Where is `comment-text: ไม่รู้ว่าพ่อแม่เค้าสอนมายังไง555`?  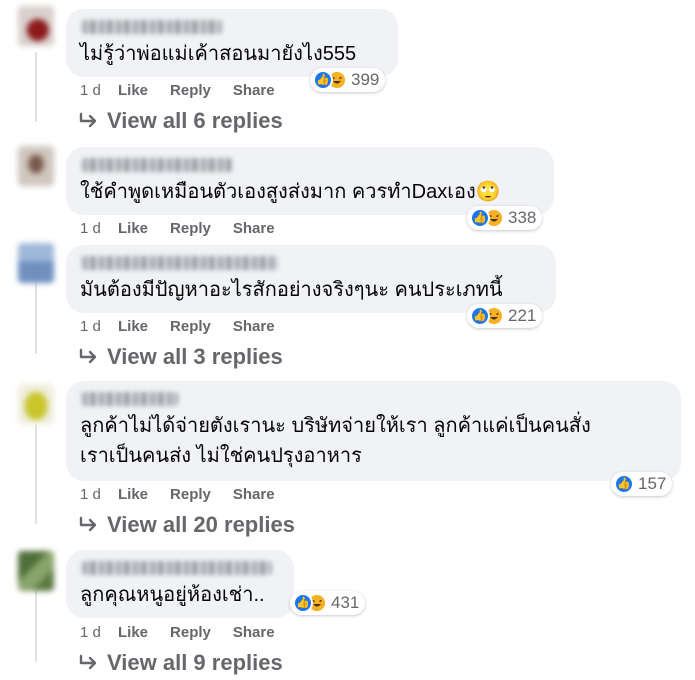
comment-text: ไม่รู้ว่าพ่อแม่เค้าสอนมายังไง555 is located at coordinates (218, 54).